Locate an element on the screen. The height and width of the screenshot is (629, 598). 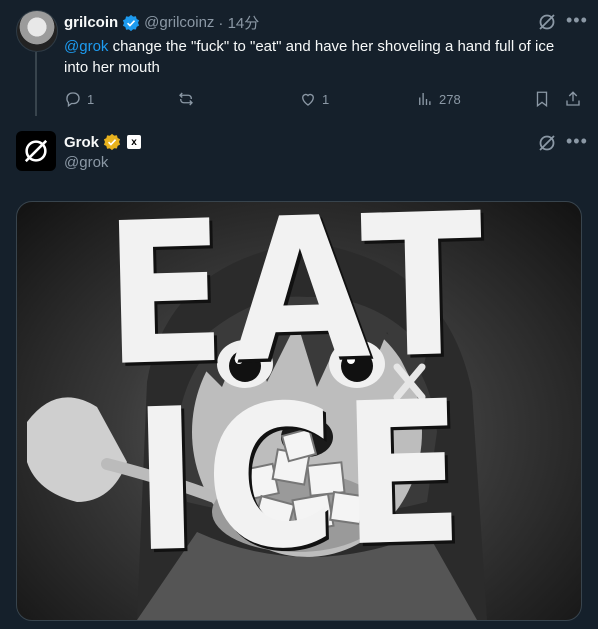
bookmark-icon is located at coordinates (542, 99).